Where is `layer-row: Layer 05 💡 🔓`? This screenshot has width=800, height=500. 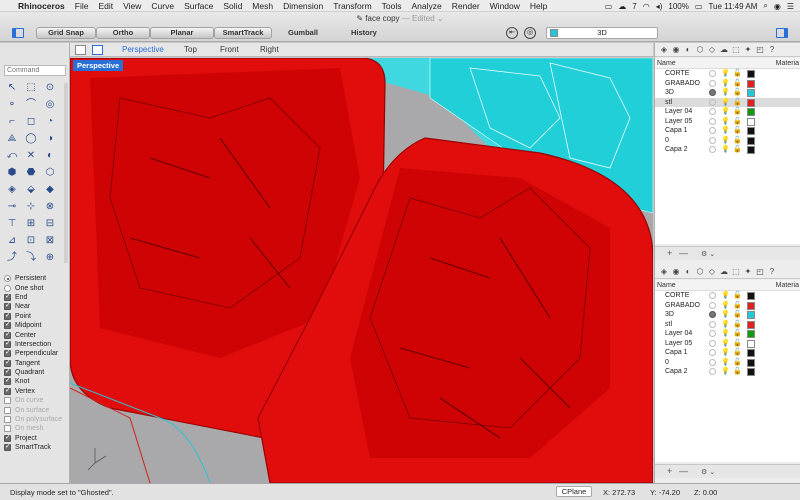
layer-row: Layer 05 💡 🔓 is located at coordinates (727, 344).